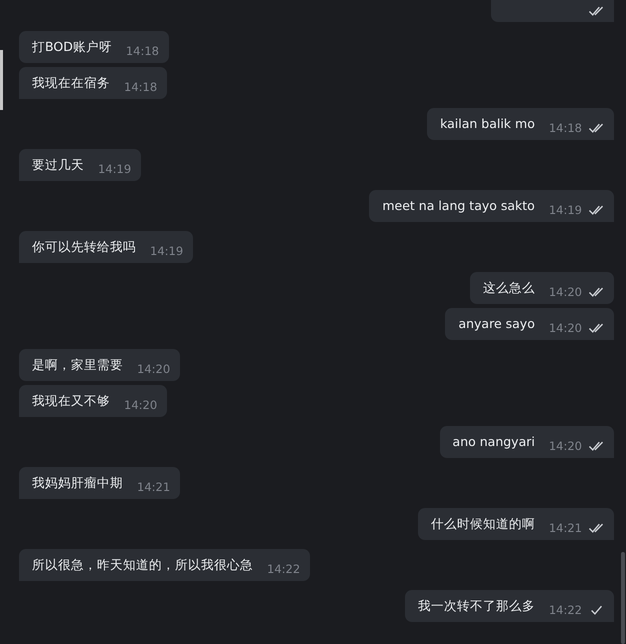 The image size is (626, 644). Describe the element at coordinates (458, 206) in the screenshot. I see `message-text: meet na lang tayo sakto` at that location.